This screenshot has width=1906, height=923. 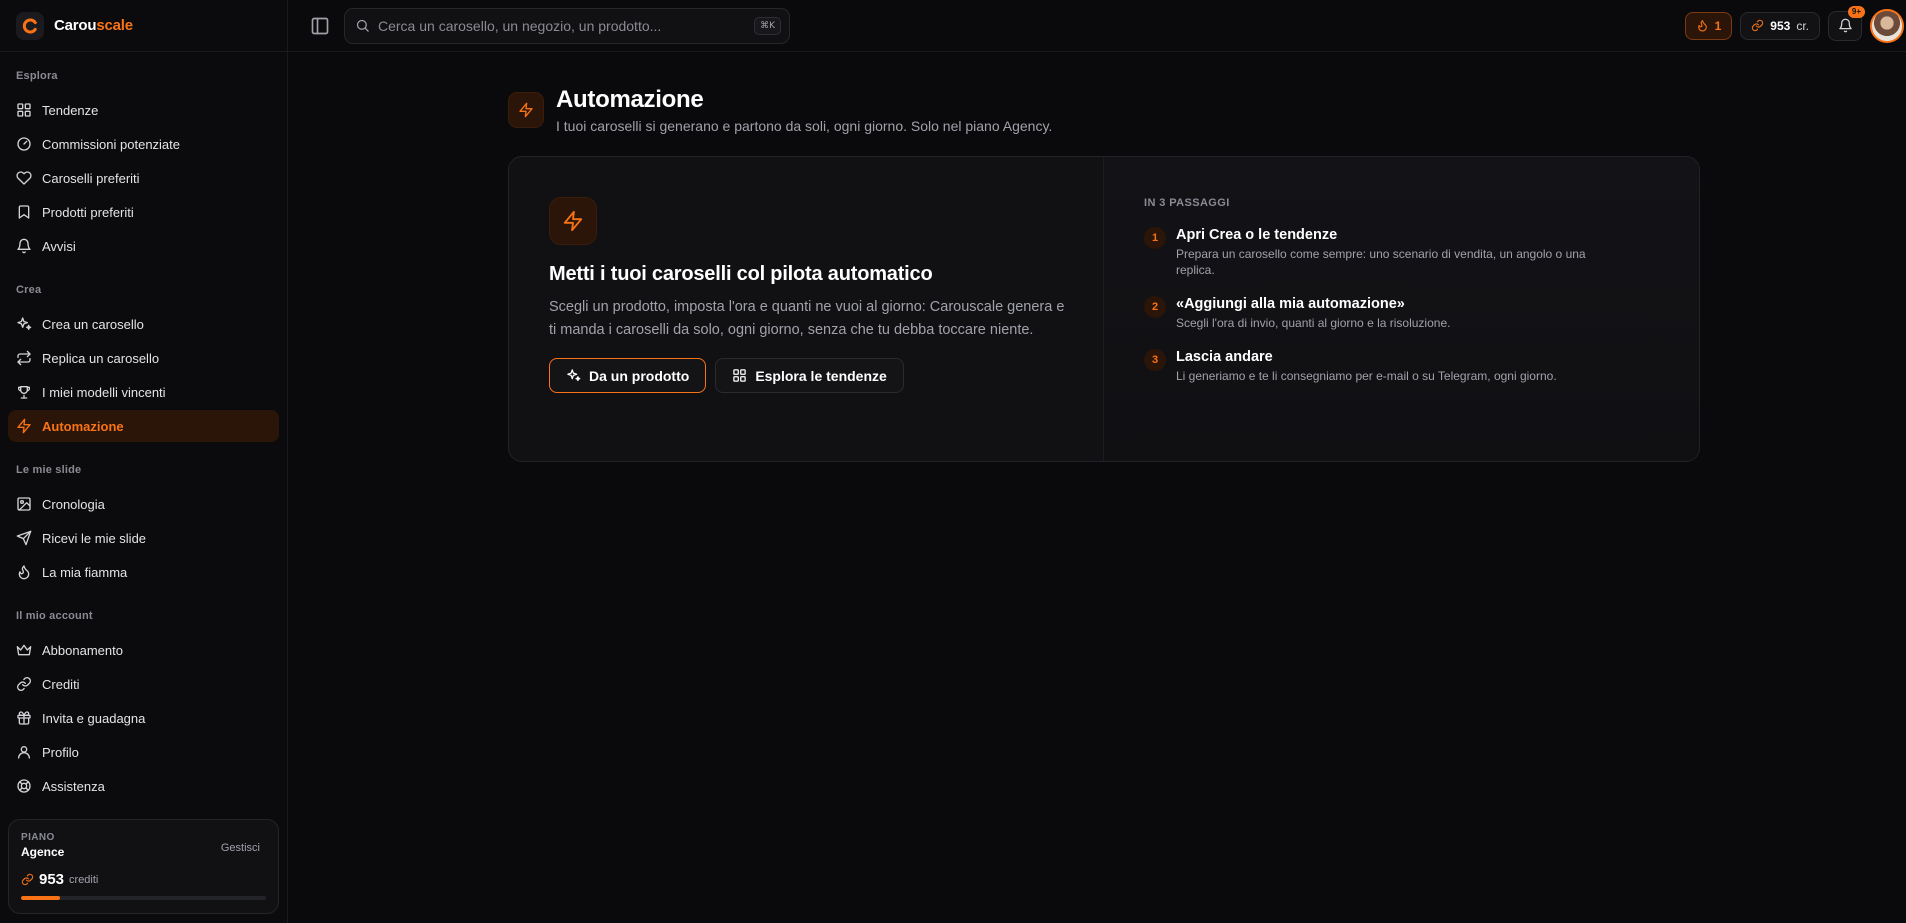 I want to click on brand: Carouscale, so click(x=143, y=26).